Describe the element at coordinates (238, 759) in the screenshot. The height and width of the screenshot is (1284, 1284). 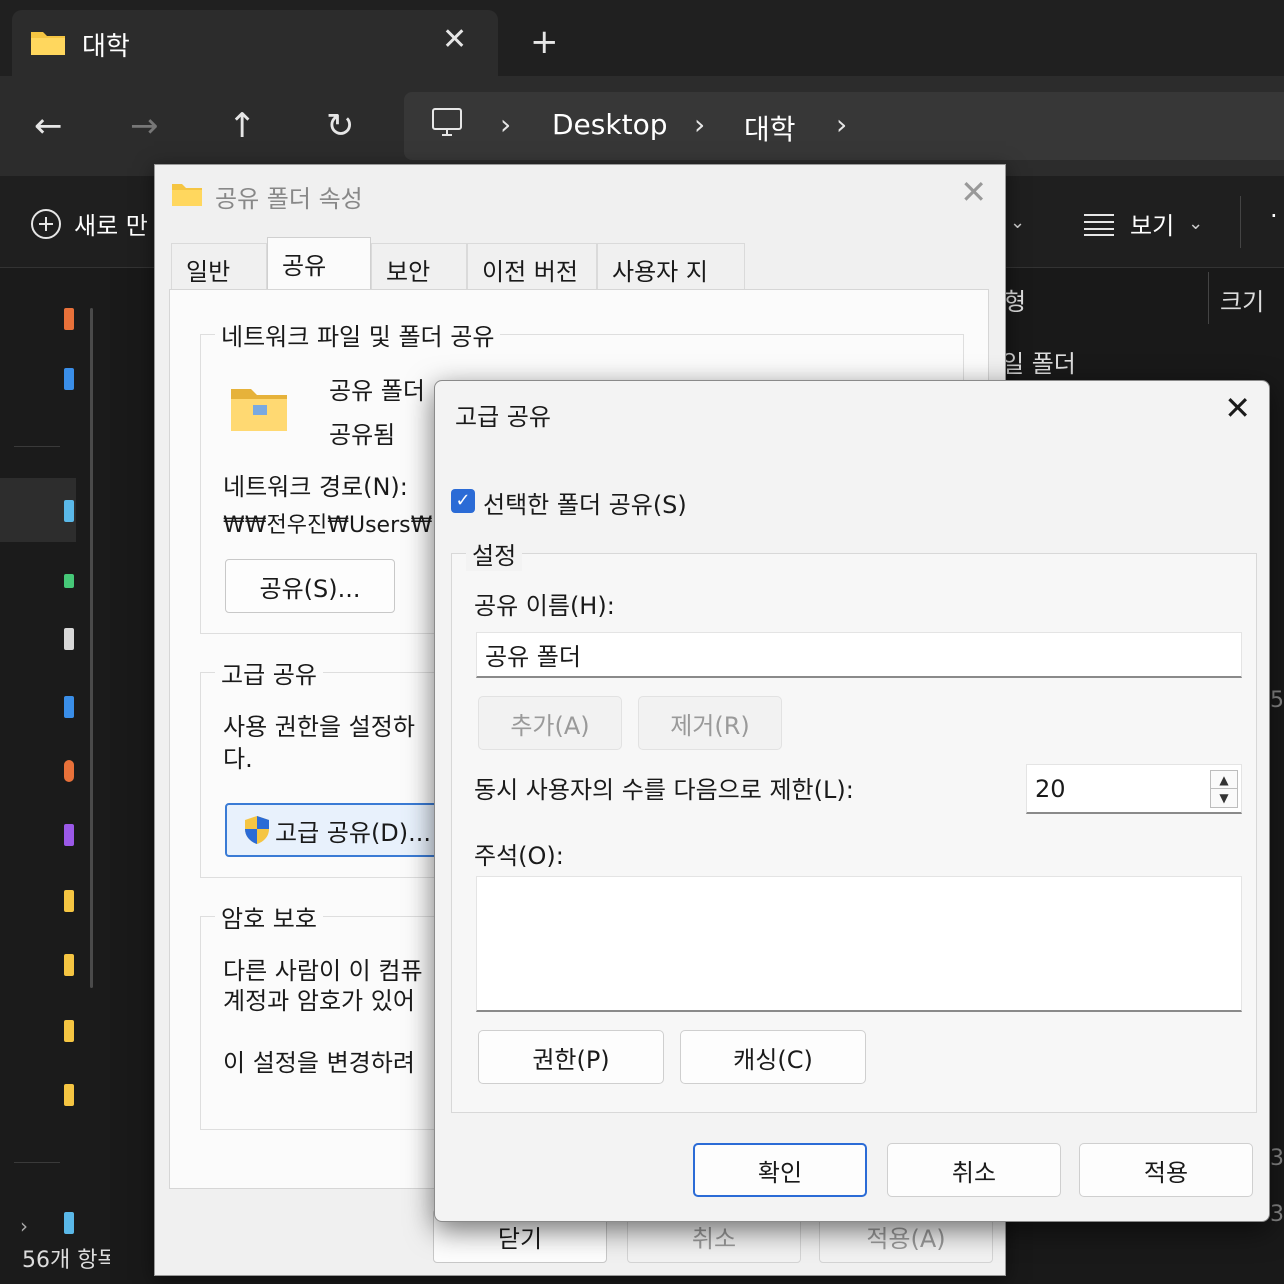
I see `advanced-description: 다.` at that location.